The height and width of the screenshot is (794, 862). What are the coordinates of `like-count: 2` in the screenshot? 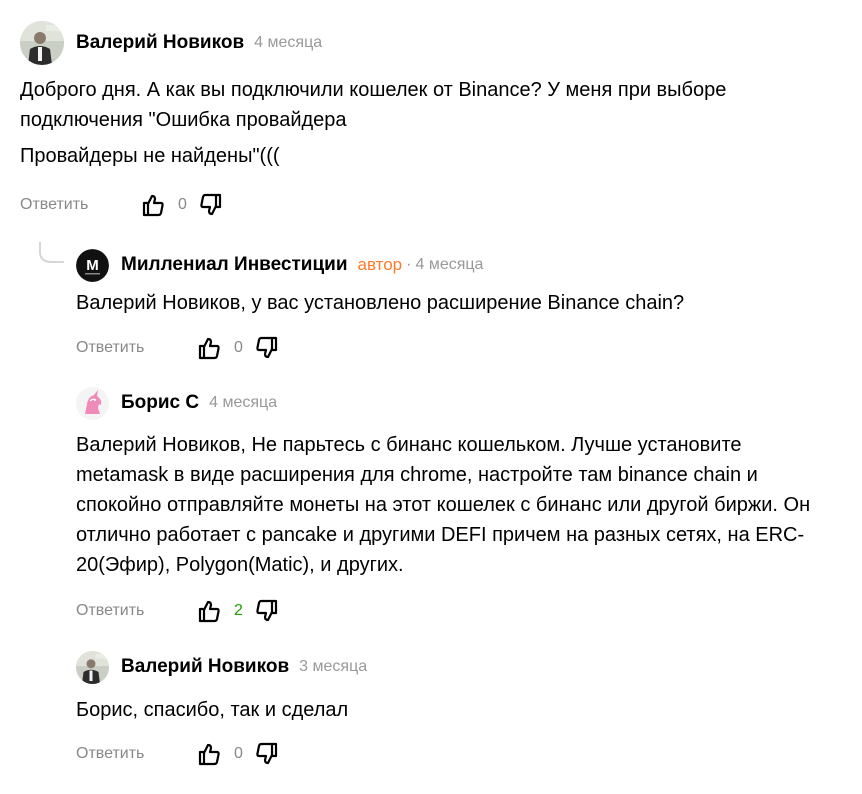 It's located at (238, 610).